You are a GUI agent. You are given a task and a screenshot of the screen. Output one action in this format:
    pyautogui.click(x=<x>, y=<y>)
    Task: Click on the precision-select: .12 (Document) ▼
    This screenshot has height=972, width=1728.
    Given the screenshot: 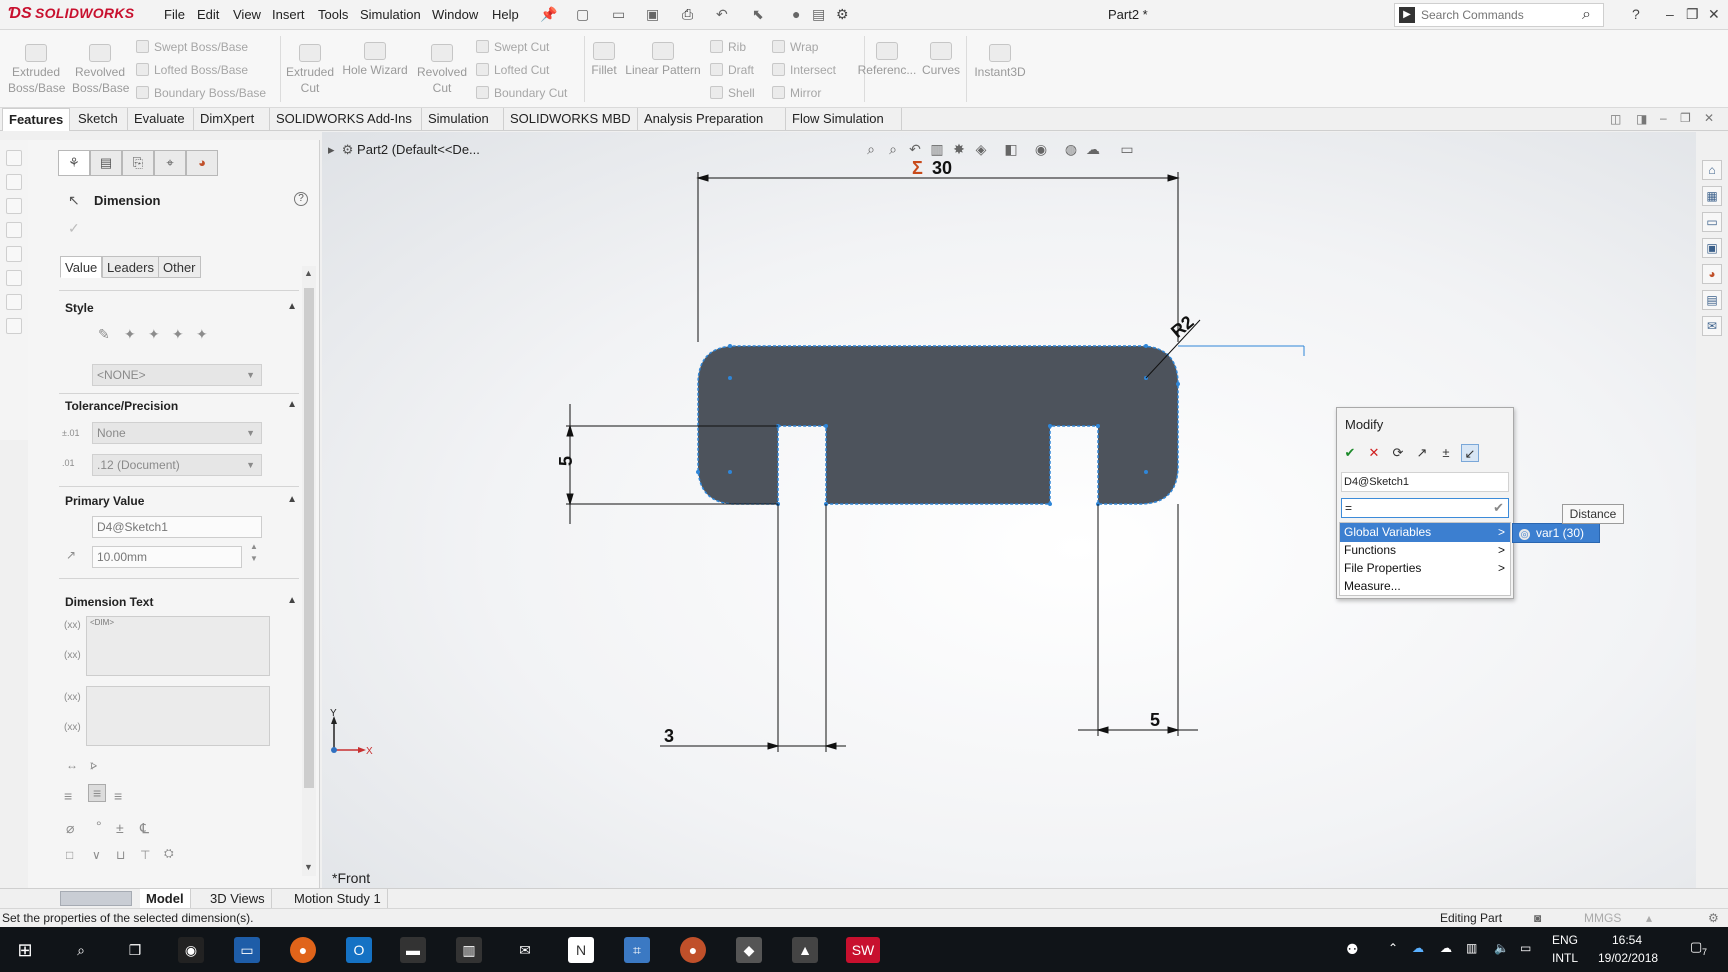 What is the action you would take?
    pyautogui.click(x=177, y=465)
    